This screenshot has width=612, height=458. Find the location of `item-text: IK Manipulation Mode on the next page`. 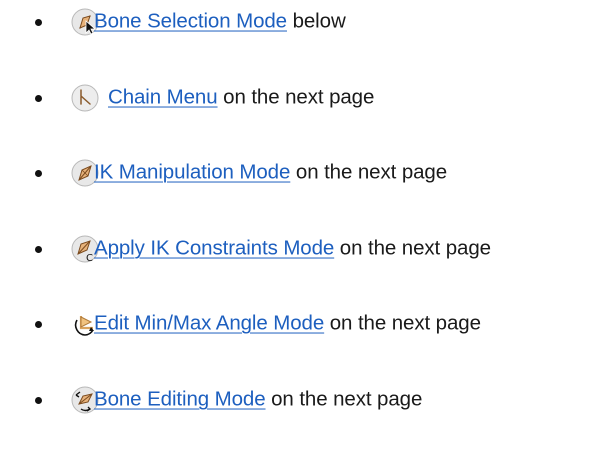

item-text: IK Manipulation Mode on the next page is located at coordinates (270, 173).